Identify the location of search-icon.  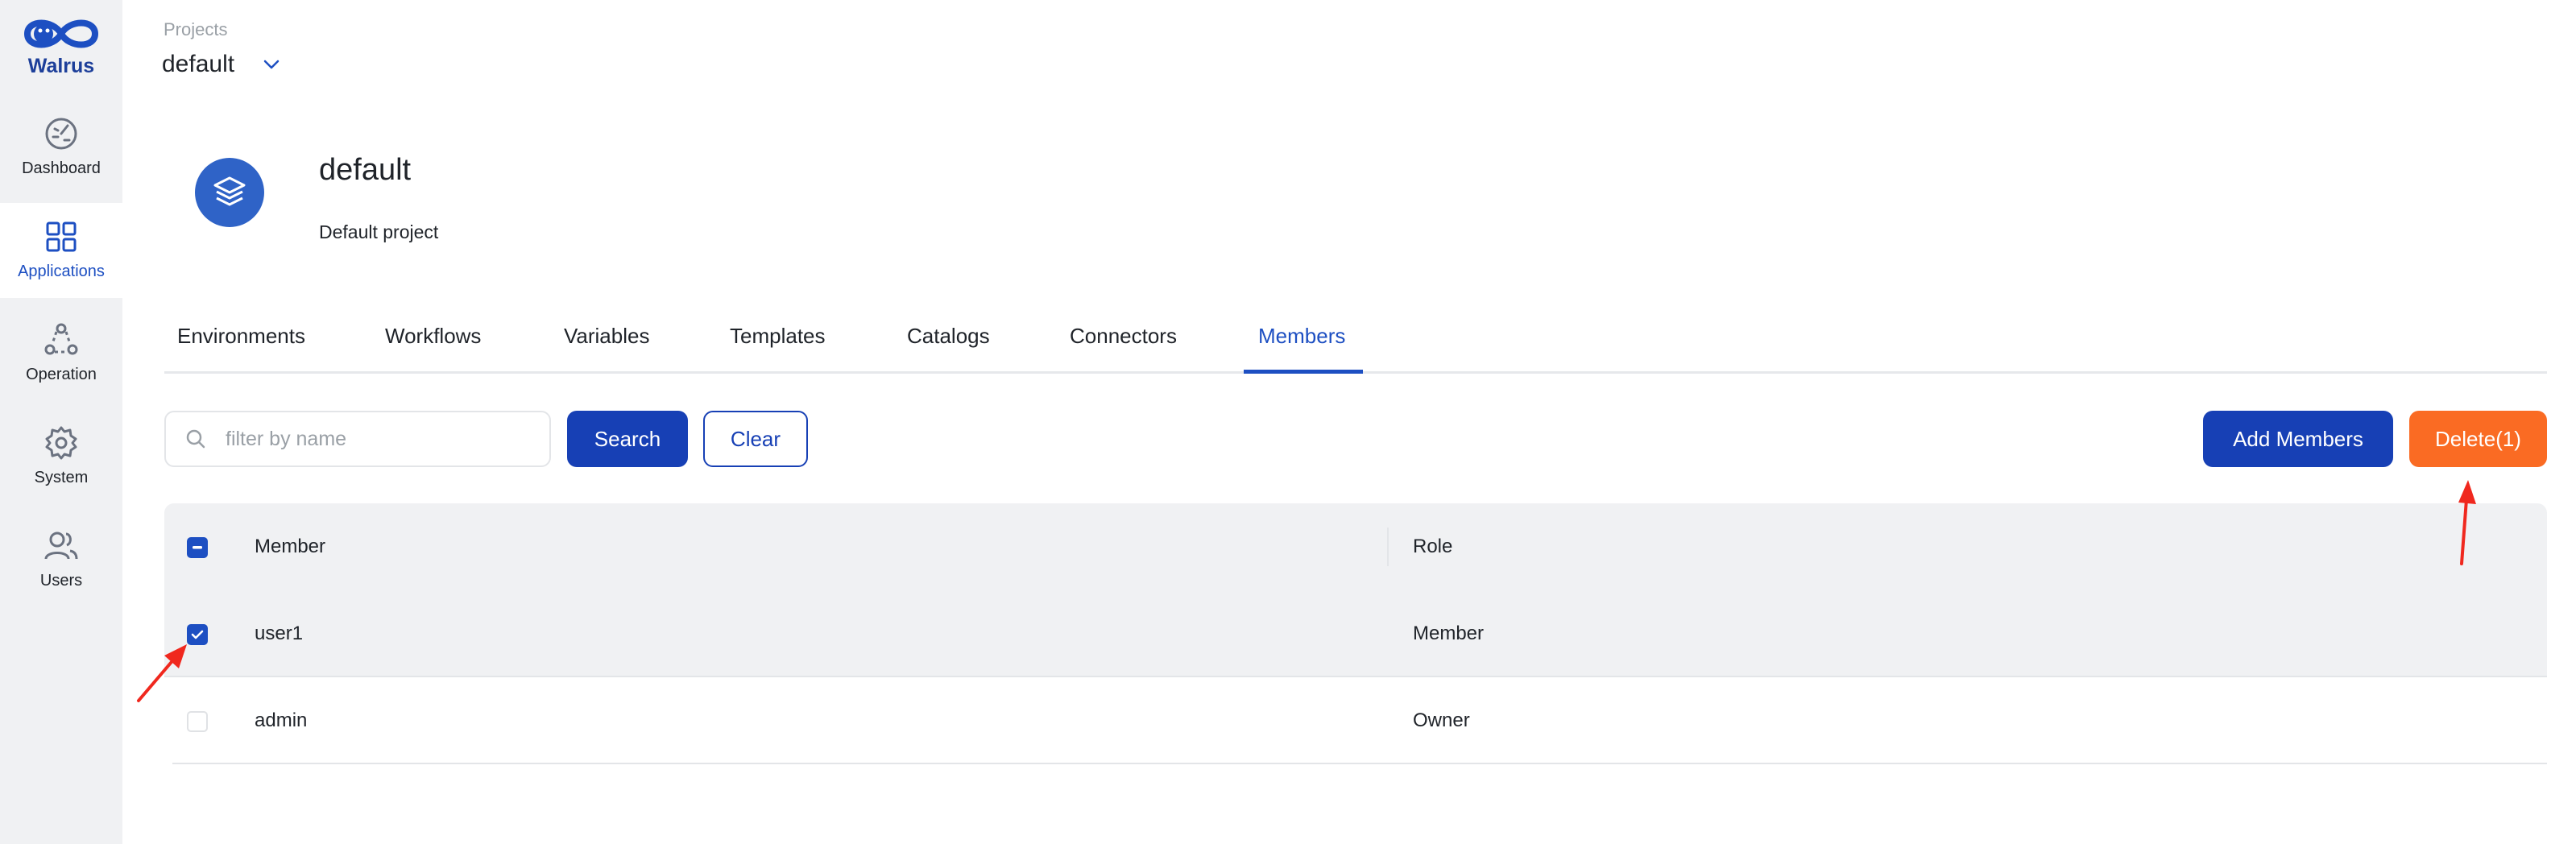
(195, 439).